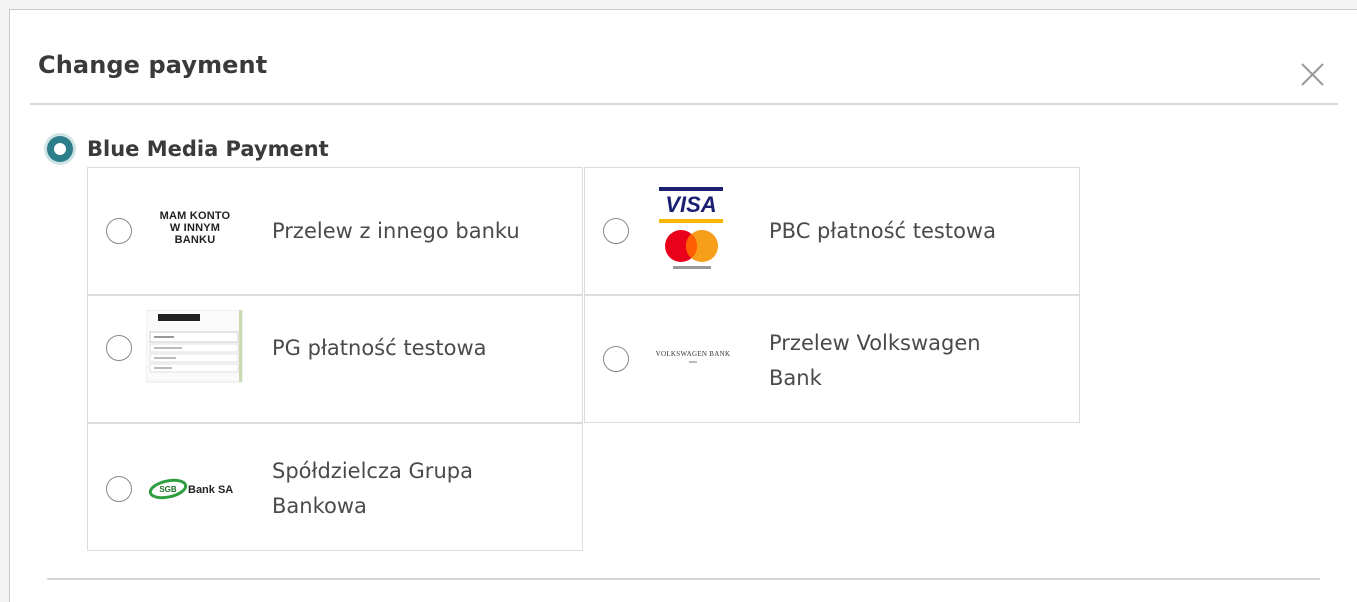  Describe the element at coordinates (372, 488) in the screenshot. I see `option-label: Spółdzielcza Grupa Bankowa` at that location.